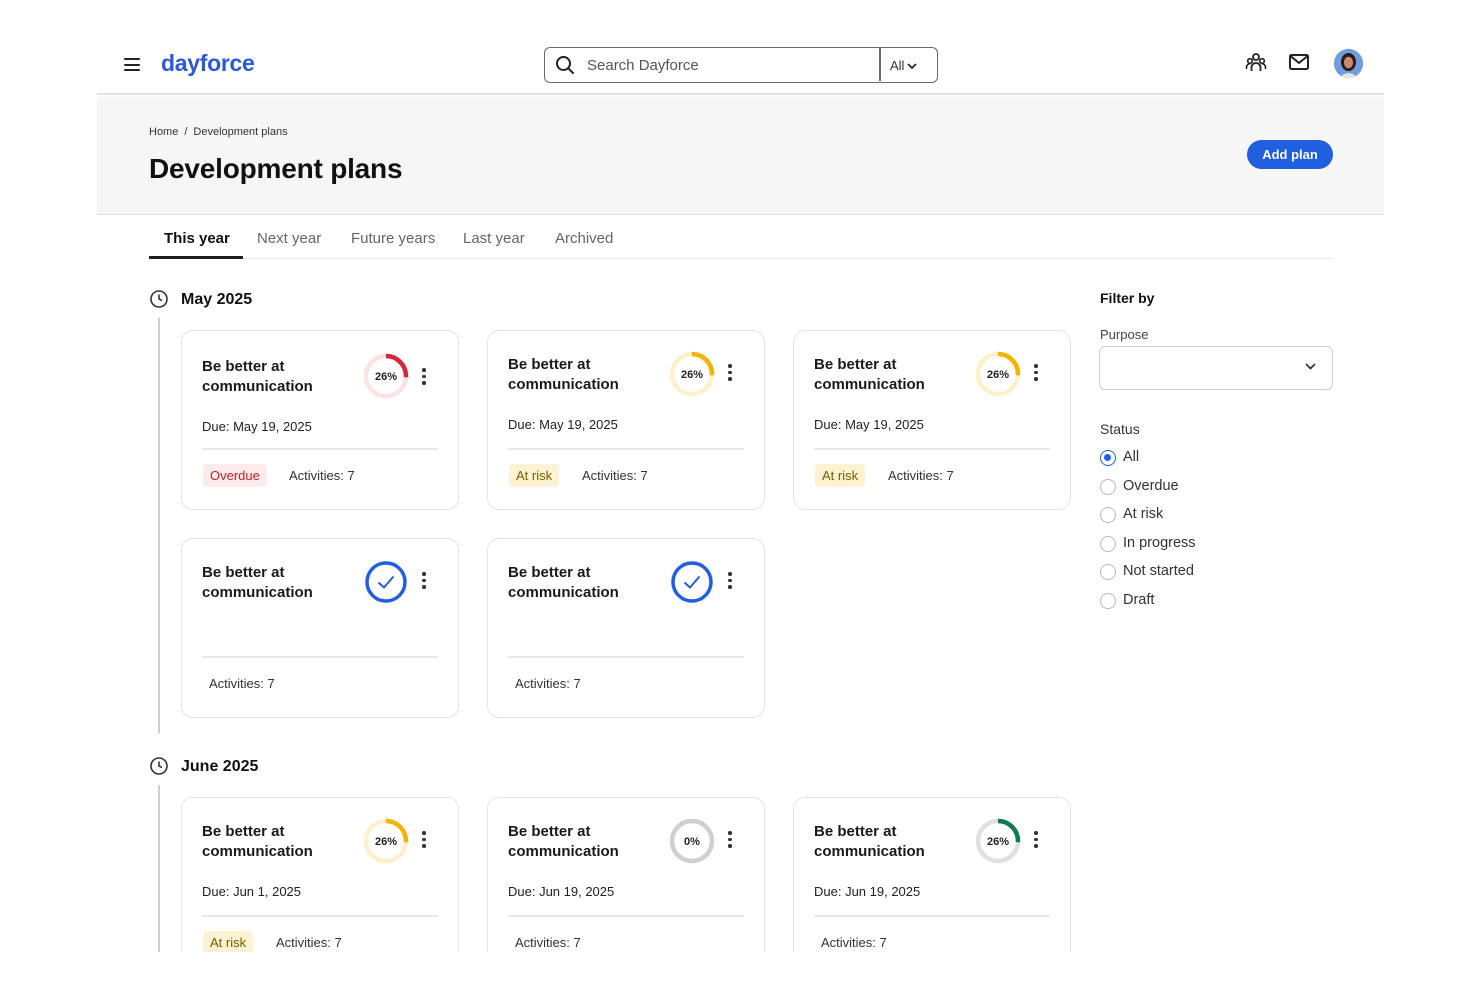 The width and height of the screenshot is (1480, 987). I want to click on tab-this-year: This year, so click(197, 238).